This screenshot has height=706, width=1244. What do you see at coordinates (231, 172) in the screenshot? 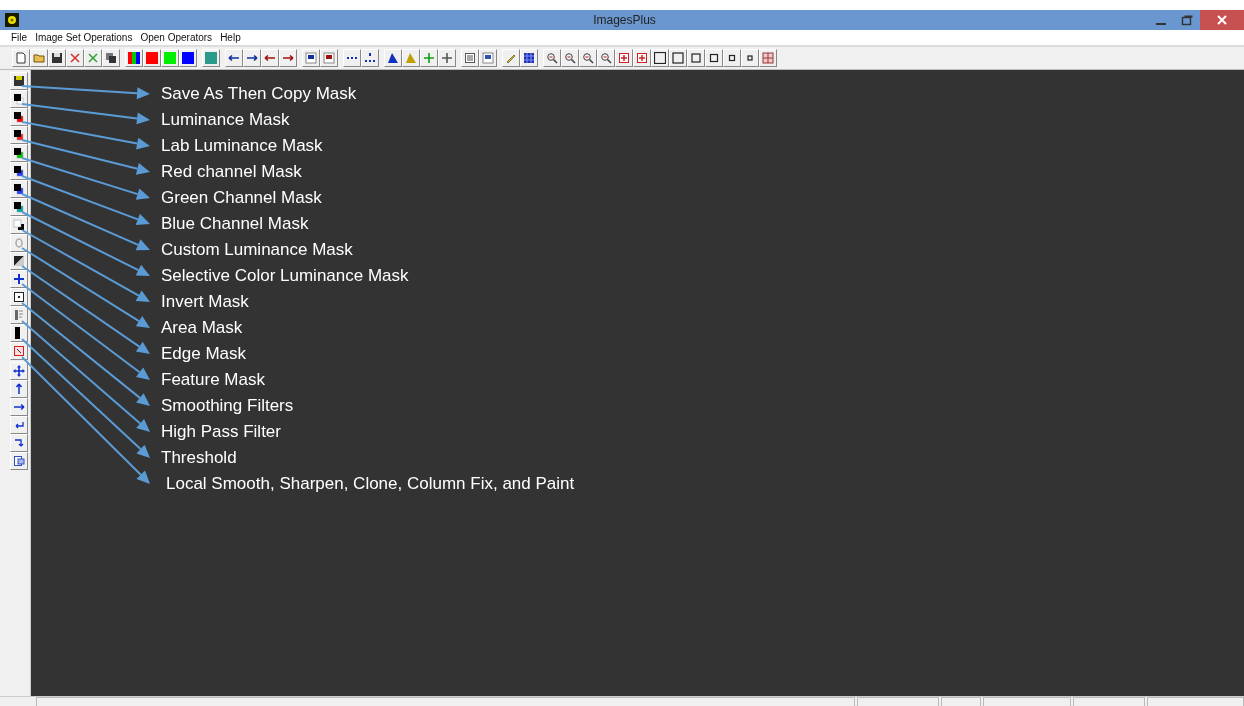
I see `annotation-label: Red channel Mask` at bounding box center [231, 172].